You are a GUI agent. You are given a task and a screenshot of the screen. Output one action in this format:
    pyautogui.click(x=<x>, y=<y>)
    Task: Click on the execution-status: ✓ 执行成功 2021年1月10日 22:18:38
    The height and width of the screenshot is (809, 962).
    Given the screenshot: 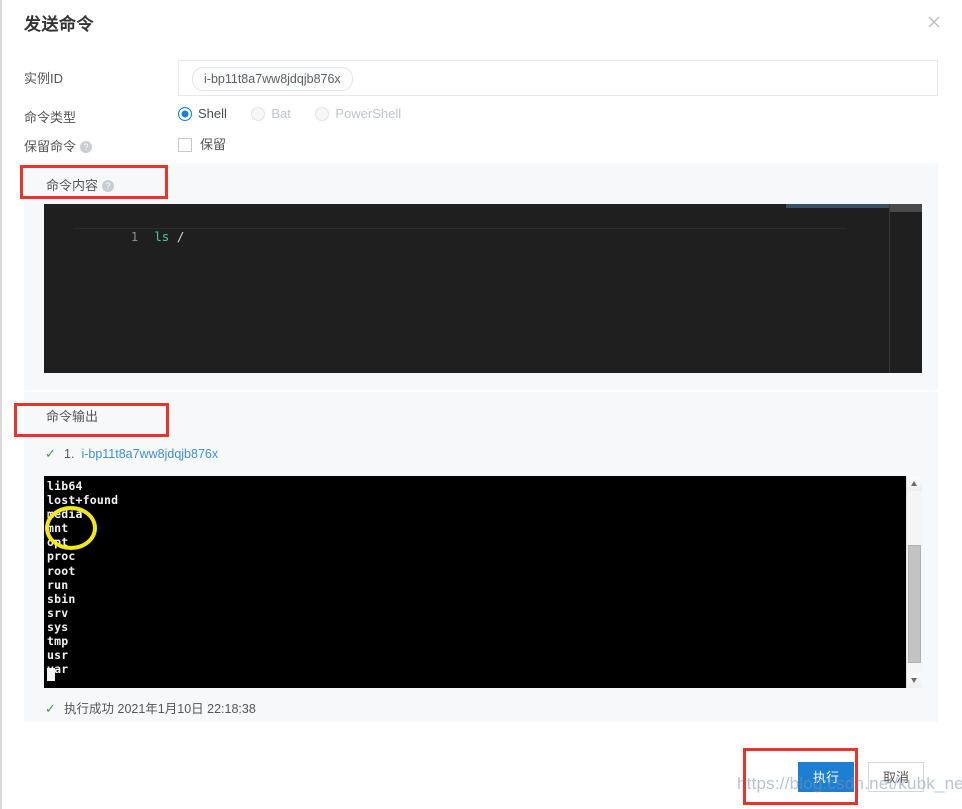 What is the action you would take?
    pyautogui.click(x=150, y=707)
    